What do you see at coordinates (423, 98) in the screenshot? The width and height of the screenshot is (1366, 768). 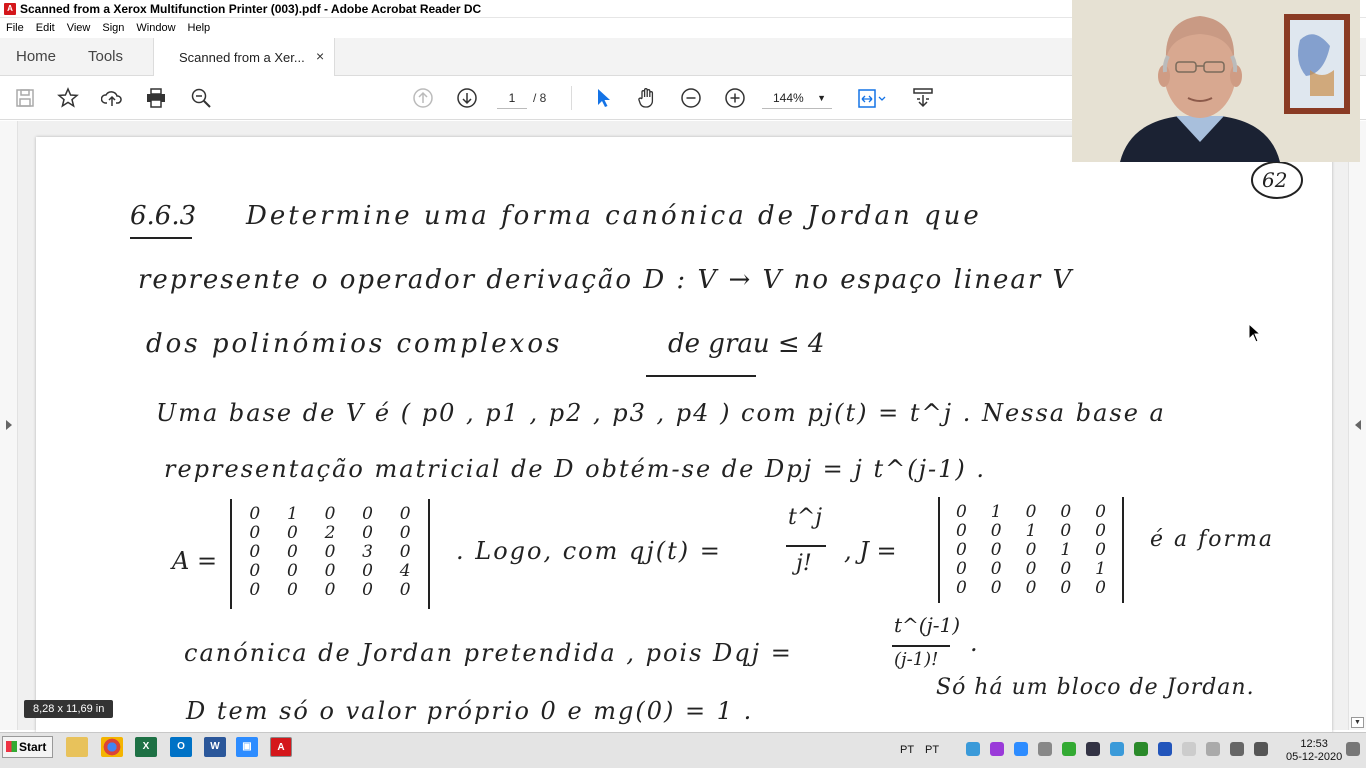 I see `page-up-icon` at bounding box center [423, 98].